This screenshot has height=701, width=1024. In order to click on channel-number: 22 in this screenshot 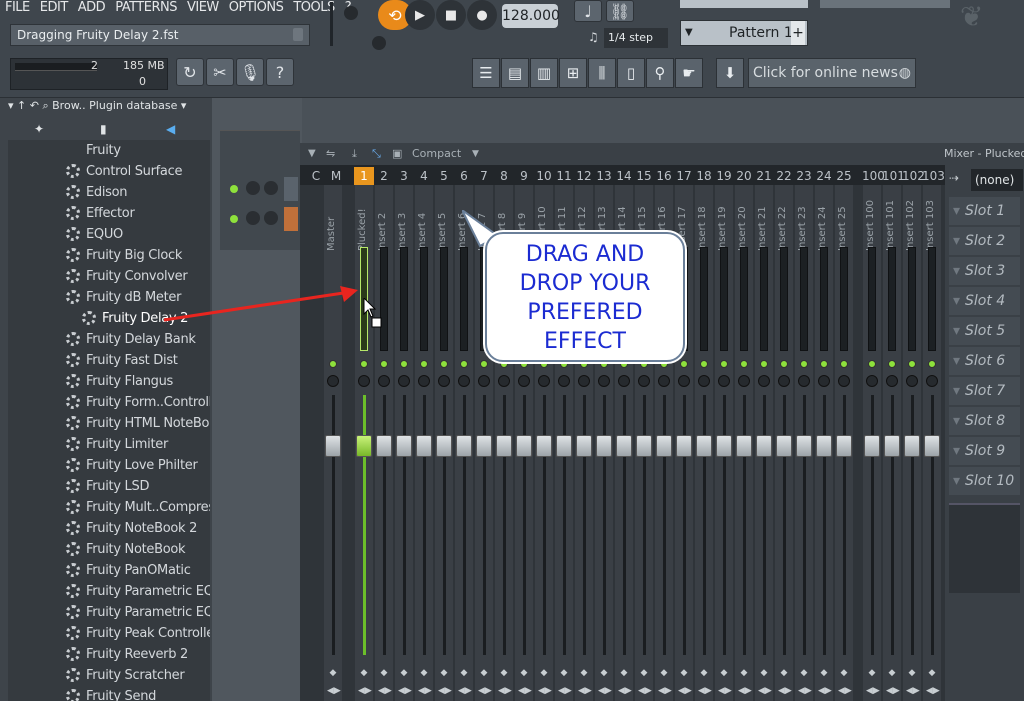, I will do `click(784, 176)`.